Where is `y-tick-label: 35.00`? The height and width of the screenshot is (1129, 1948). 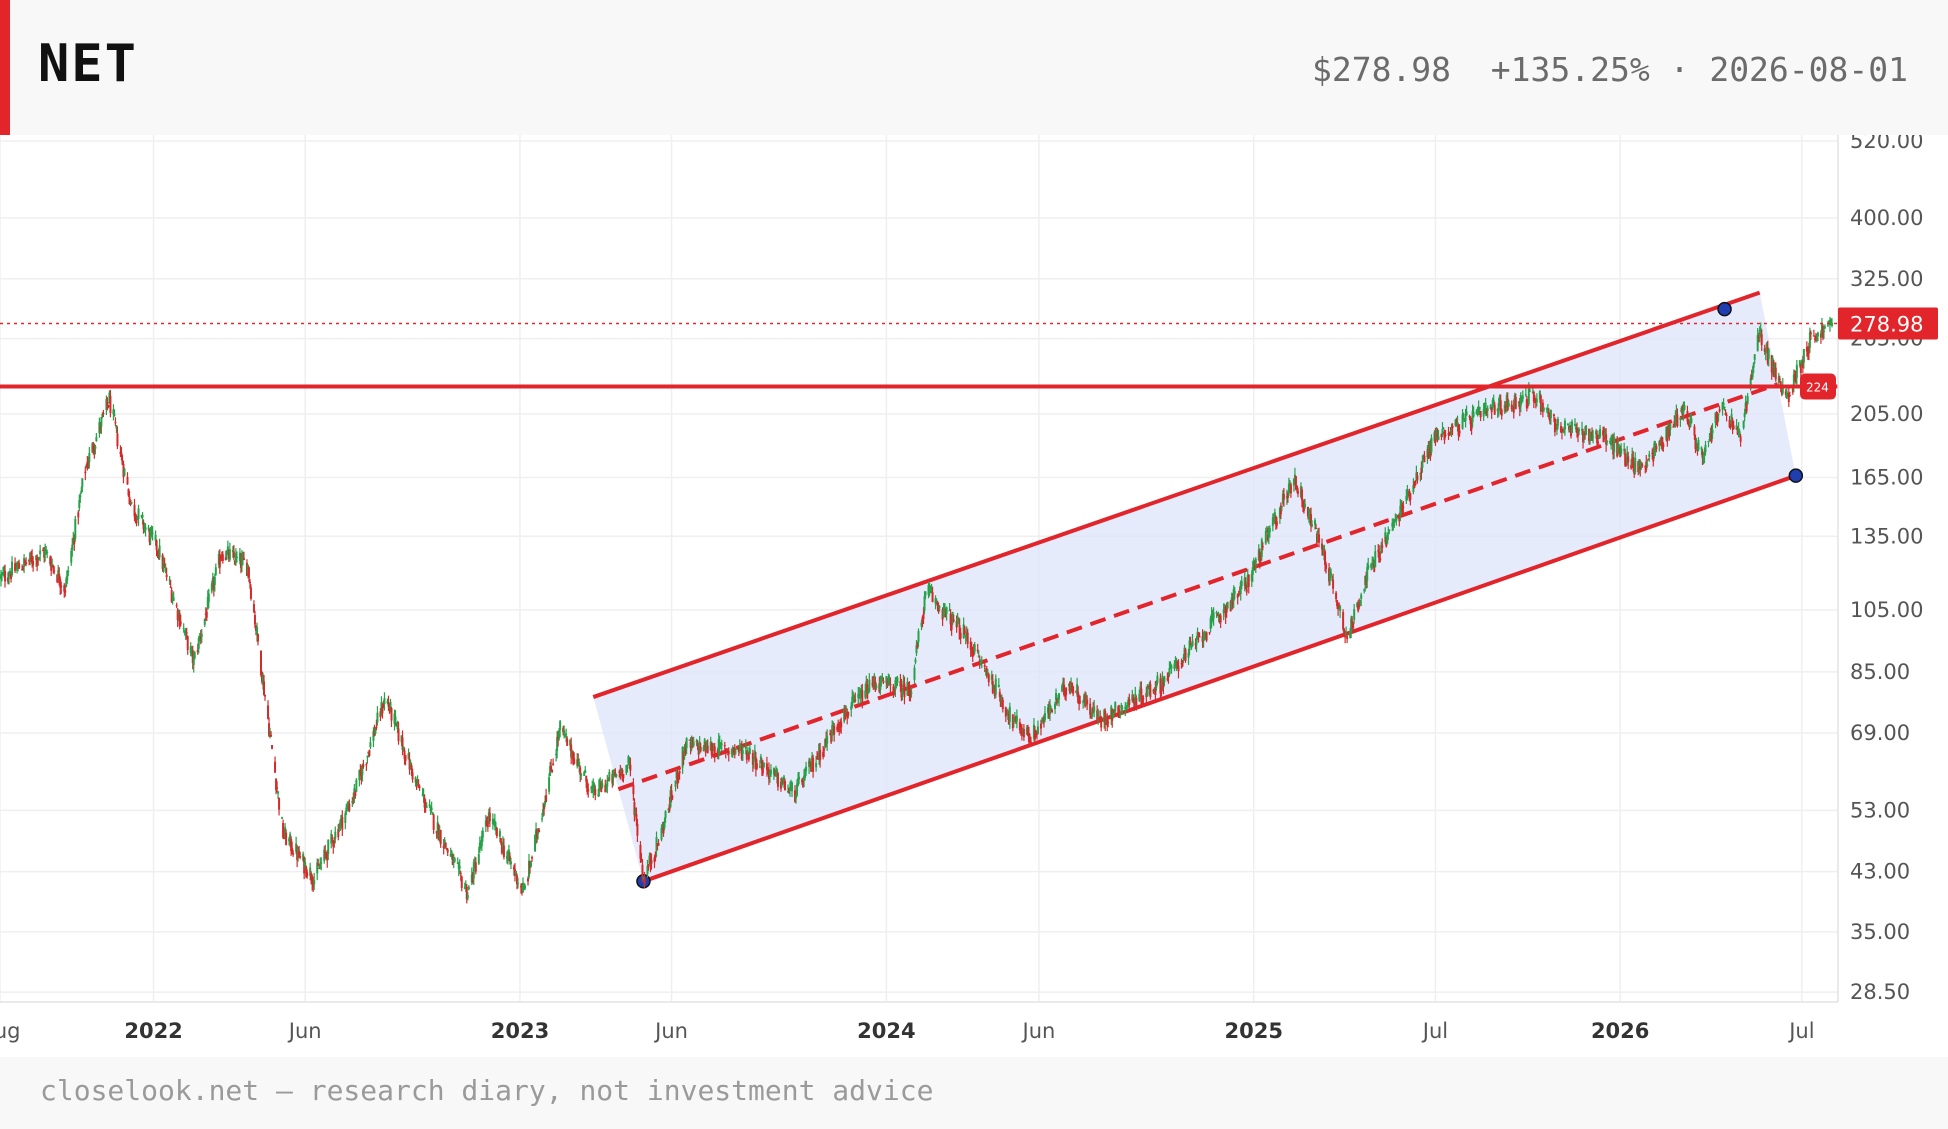
y-tick-label: 35.00 is located at coordinates (1880, 932).